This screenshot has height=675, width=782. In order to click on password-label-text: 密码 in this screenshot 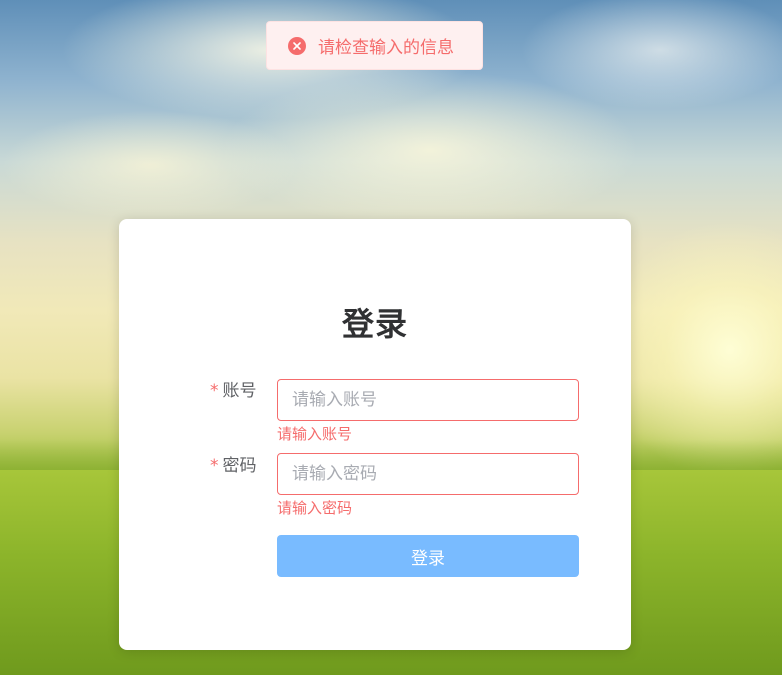, I will do `click(239, 466)`.